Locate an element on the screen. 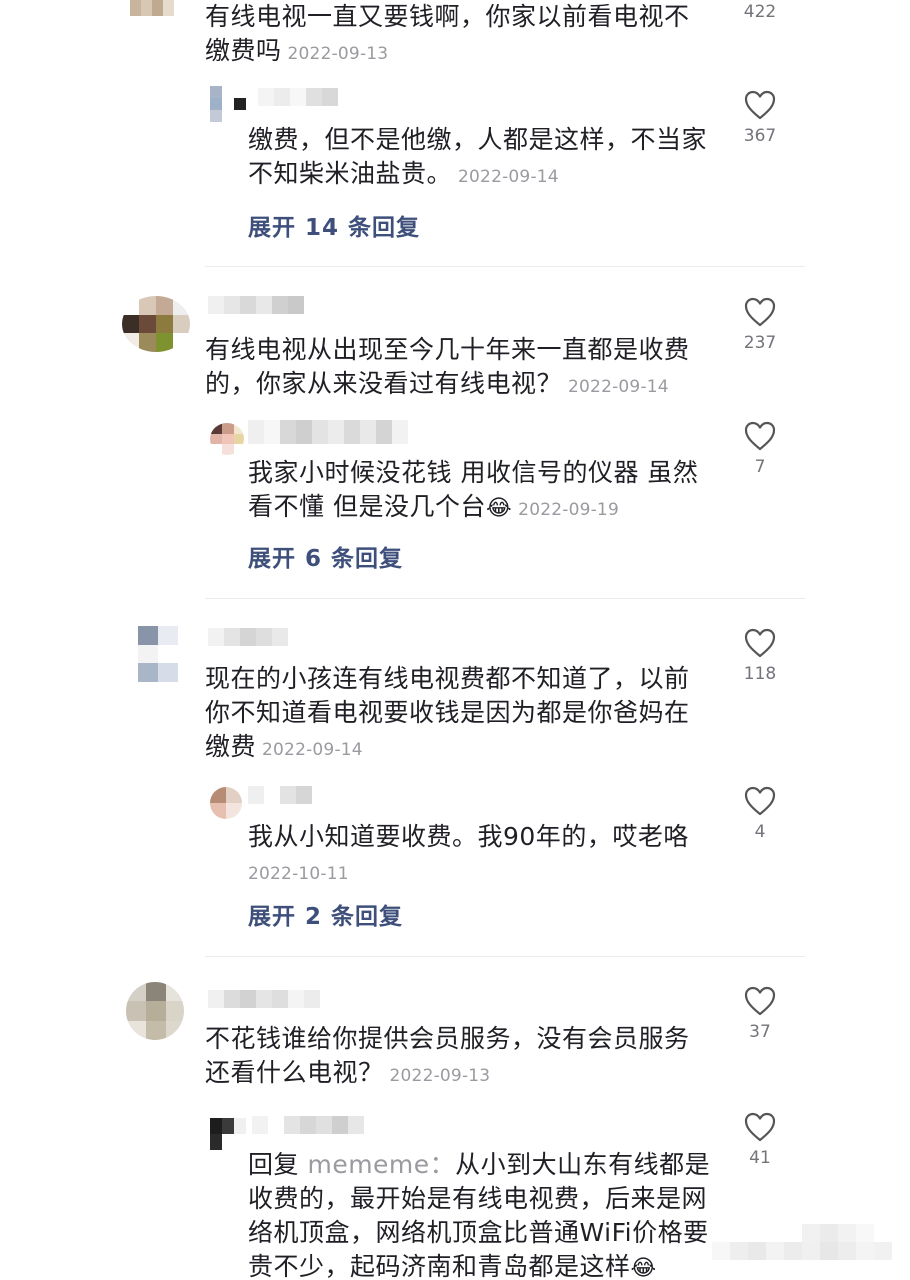 The image size is (910, 1280). reply-to-username: mememe： is located at coordinates (381, 1164).